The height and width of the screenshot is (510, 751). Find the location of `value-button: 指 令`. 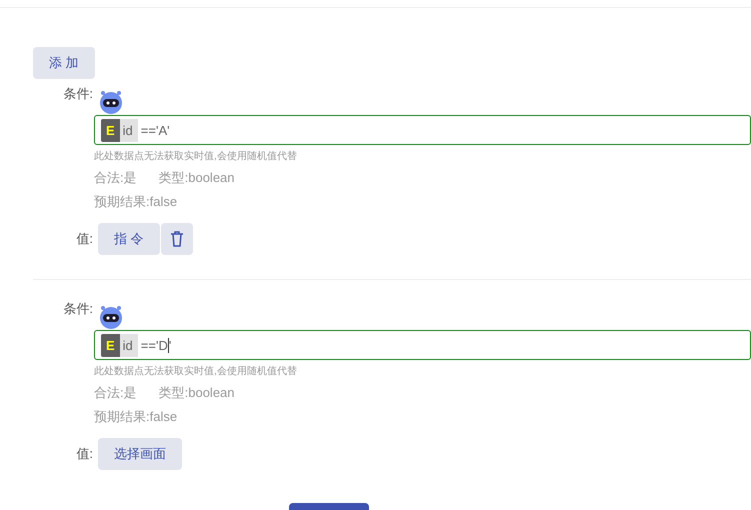

value-button: 指 令 is located at coordinates (129, 239).